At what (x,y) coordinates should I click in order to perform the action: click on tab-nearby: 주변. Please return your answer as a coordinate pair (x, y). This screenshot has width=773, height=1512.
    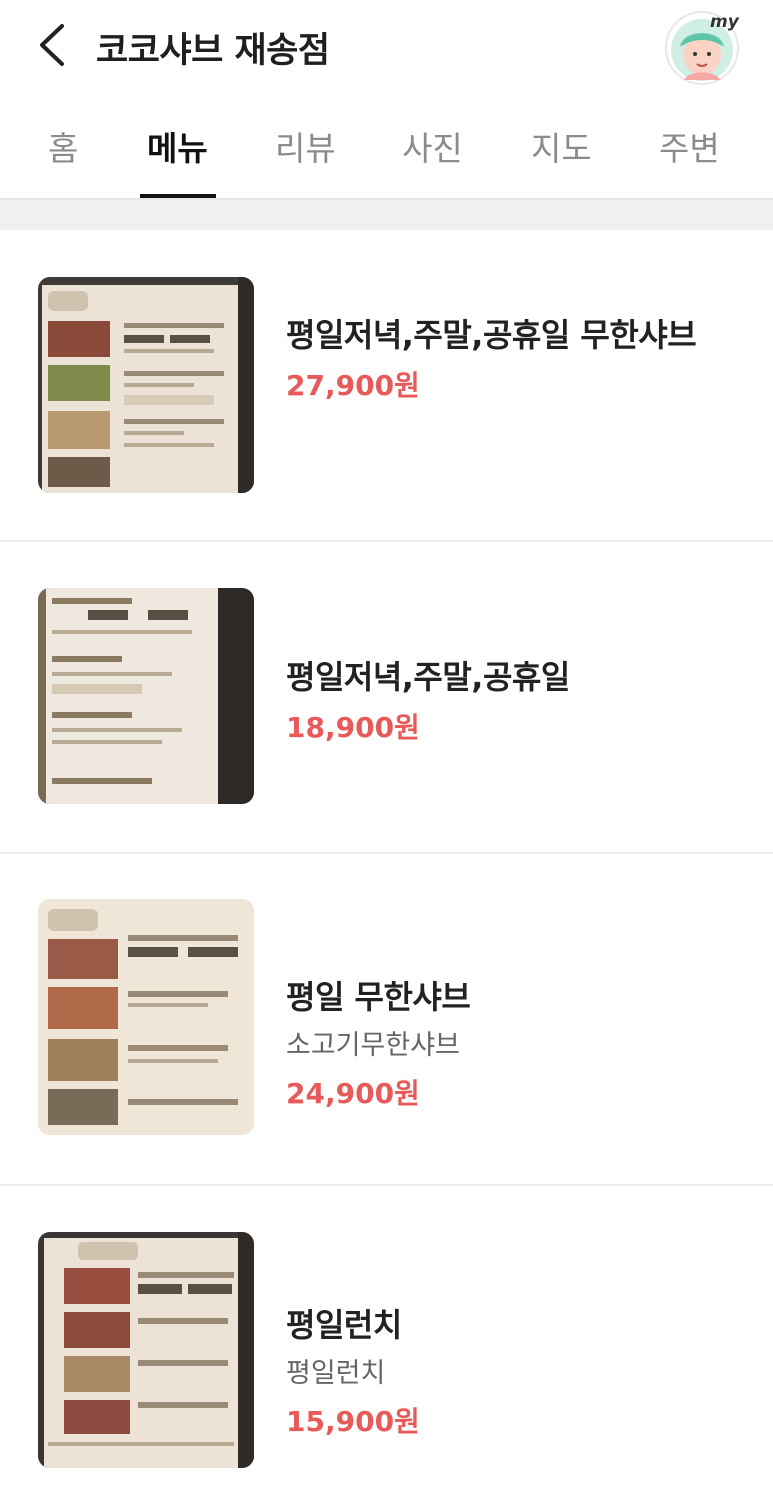
    Looking at the image, I should click on (689, 146).